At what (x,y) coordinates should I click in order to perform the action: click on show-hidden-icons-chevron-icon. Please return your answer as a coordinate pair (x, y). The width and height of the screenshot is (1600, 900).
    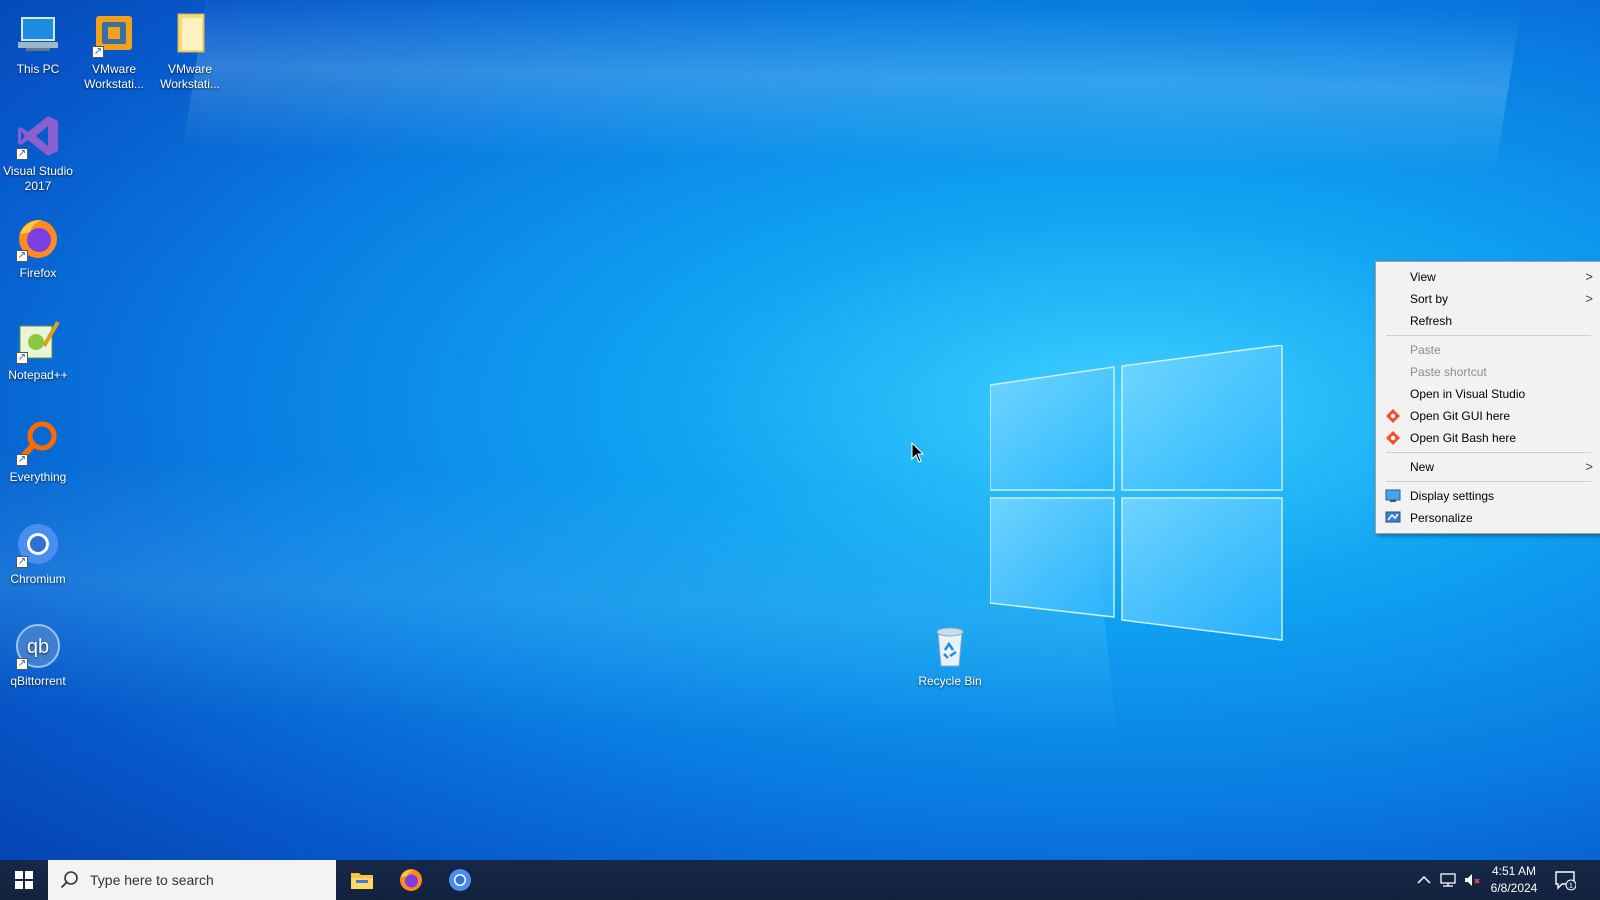
    Looking at the image, I should click on (1424, 880).